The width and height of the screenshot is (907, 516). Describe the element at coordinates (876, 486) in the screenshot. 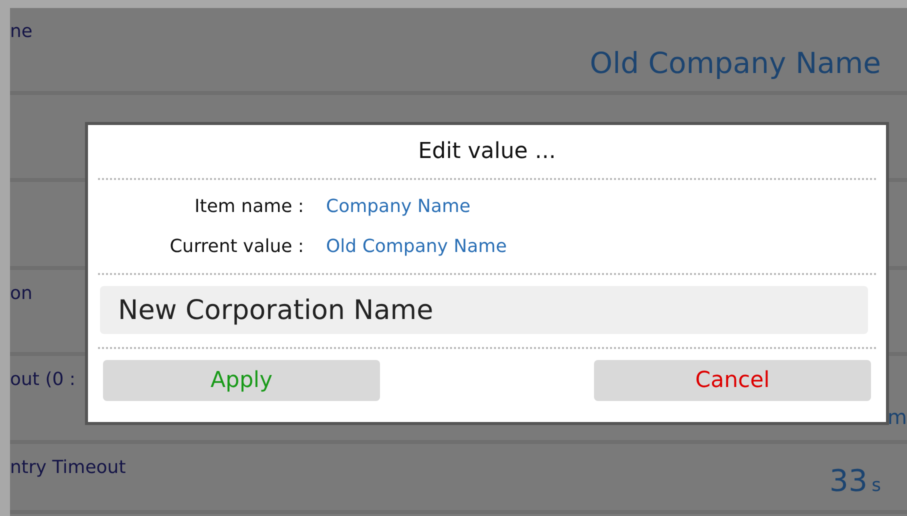

I see `unit-label: s` at that location.